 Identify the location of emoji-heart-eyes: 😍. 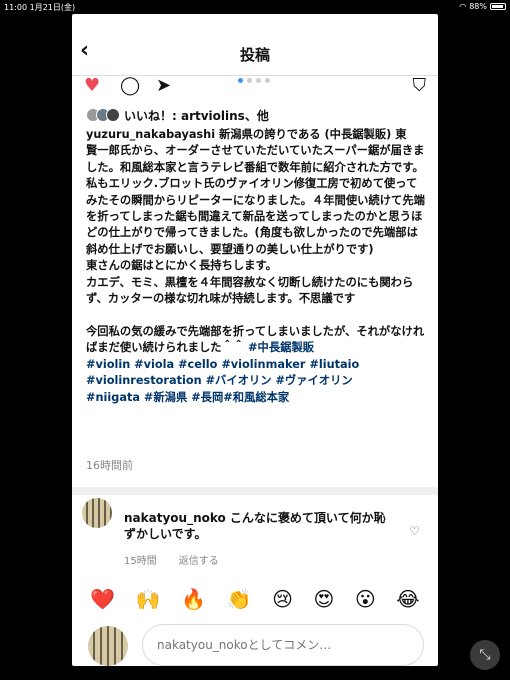
(323, 599).